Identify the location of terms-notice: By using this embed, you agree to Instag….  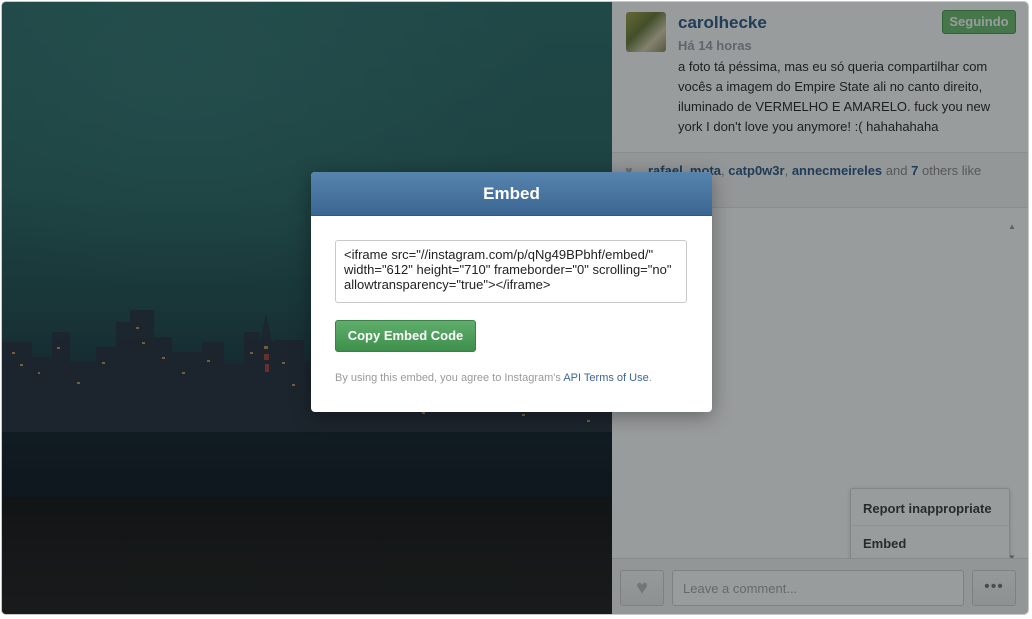
(493, 378).